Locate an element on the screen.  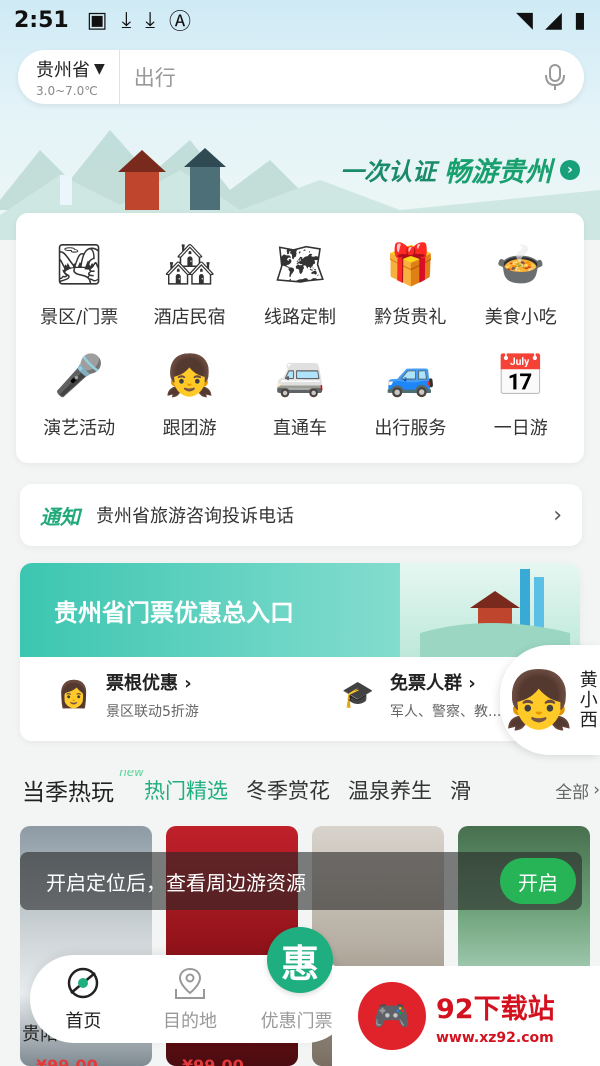
grid-label: 酒店民宿 is located at coordinates (189, 317).